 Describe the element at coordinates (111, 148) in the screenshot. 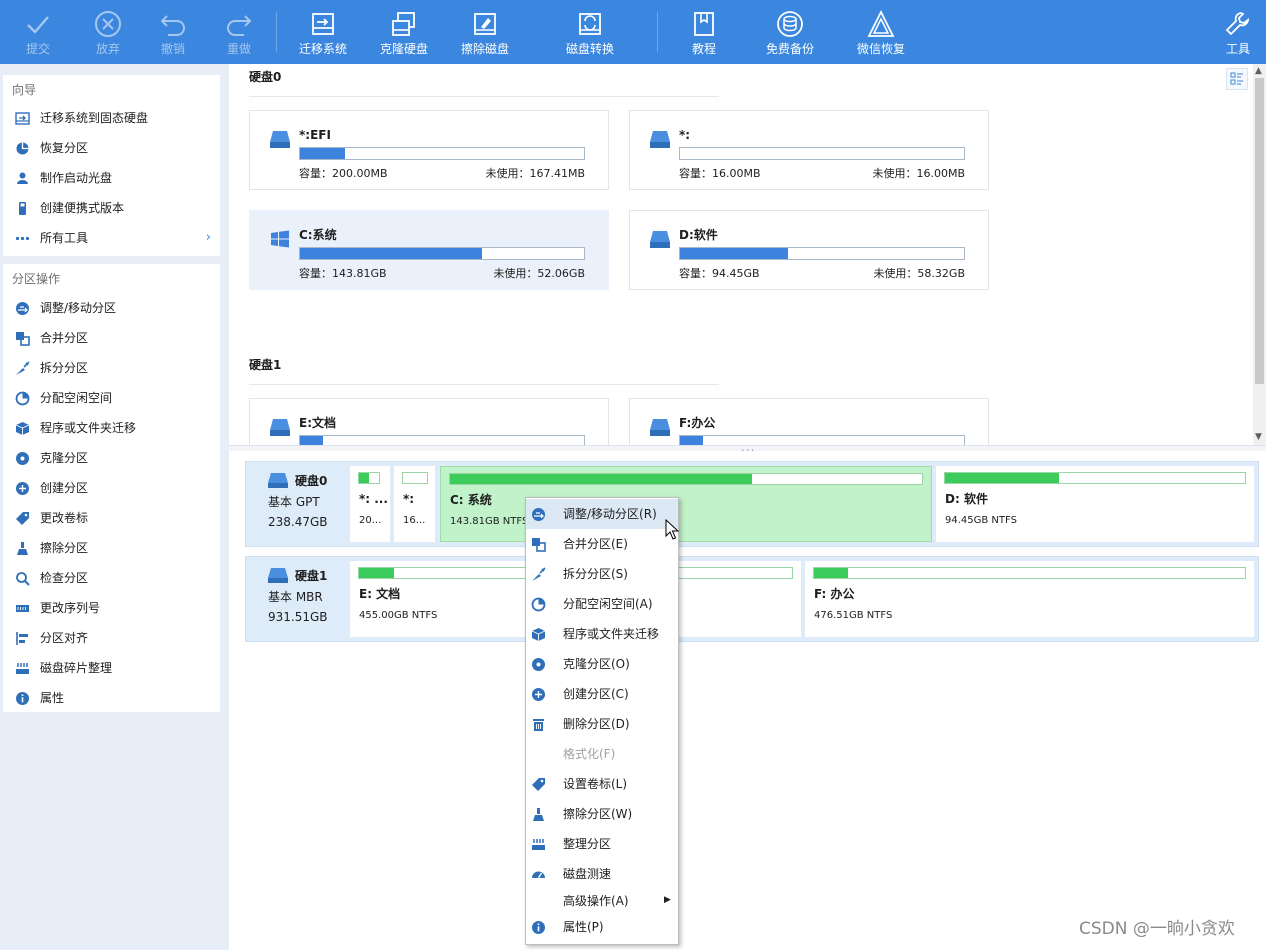

I see `sidebar-item-recover-partition: 恢复分区` at that location.